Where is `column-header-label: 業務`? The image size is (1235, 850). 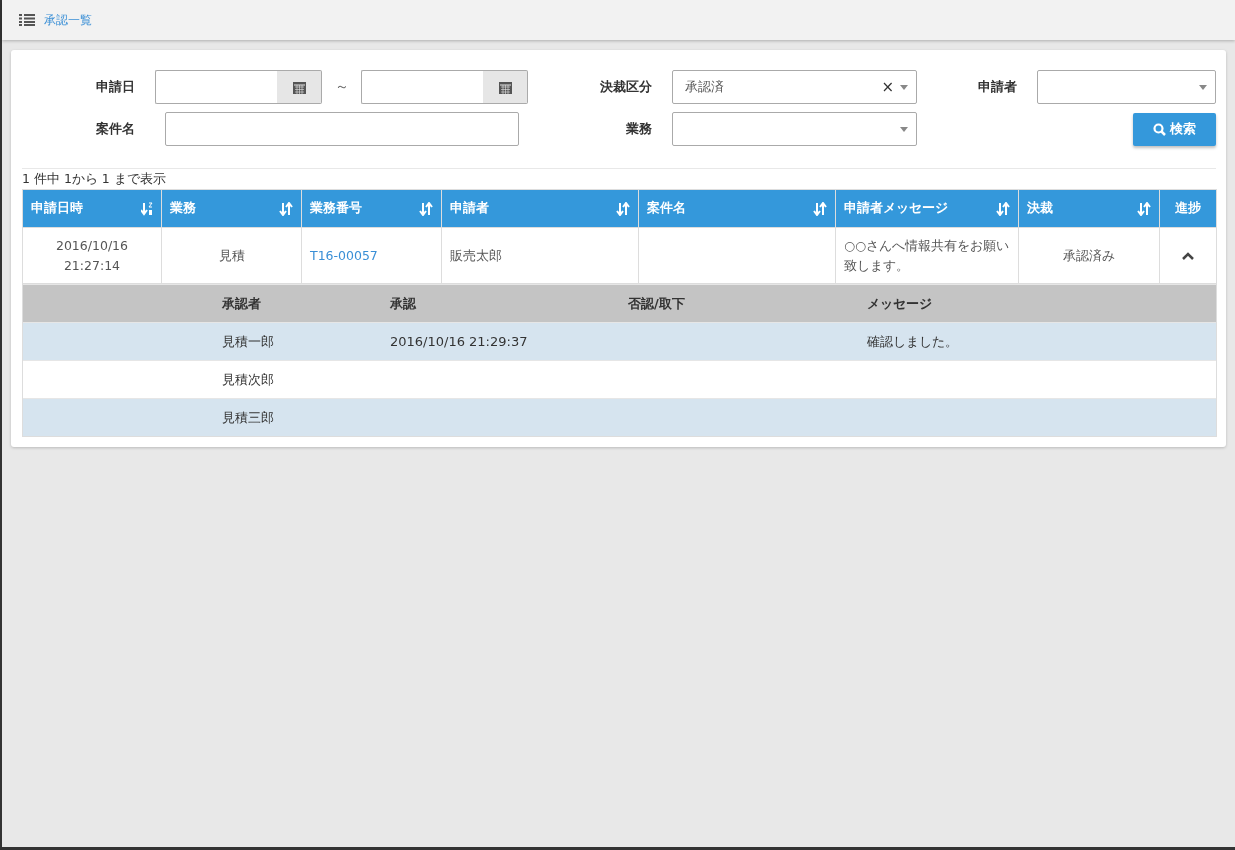 column-header-label: 業務 is located at coordinates (183, 208).